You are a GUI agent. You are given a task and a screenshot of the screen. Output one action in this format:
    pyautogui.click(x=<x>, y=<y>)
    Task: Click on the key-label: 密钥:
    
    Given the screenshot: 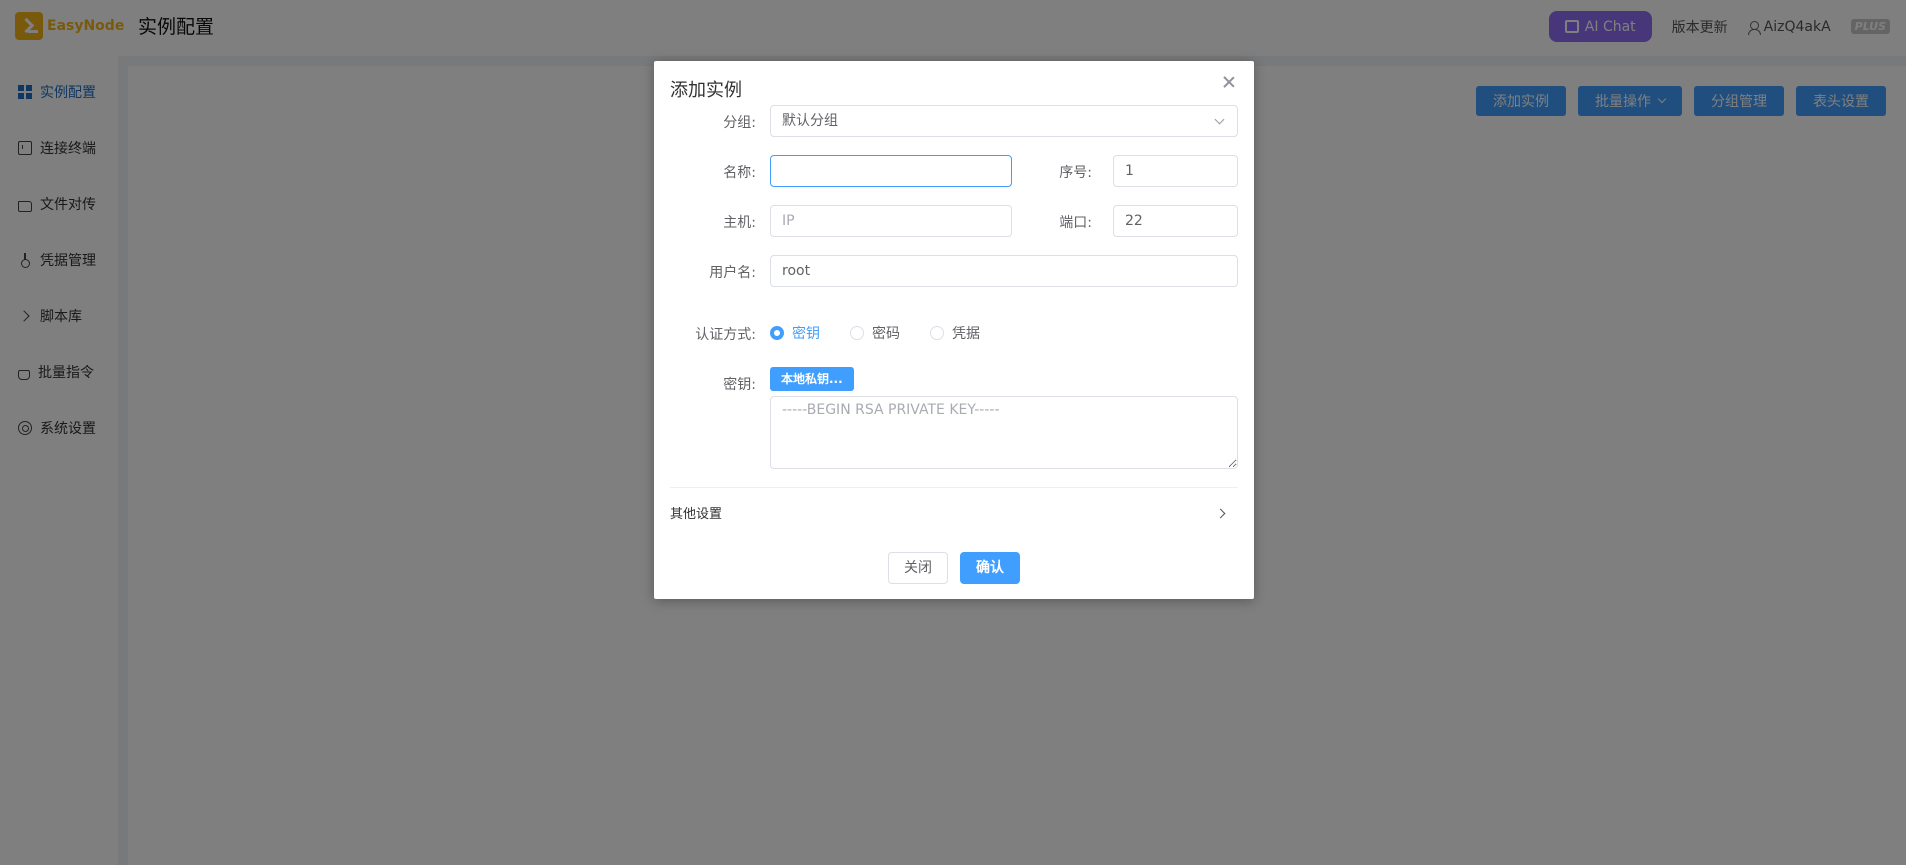 What is the action you would take?
    pyautogui.click(x=739, y=385)
    